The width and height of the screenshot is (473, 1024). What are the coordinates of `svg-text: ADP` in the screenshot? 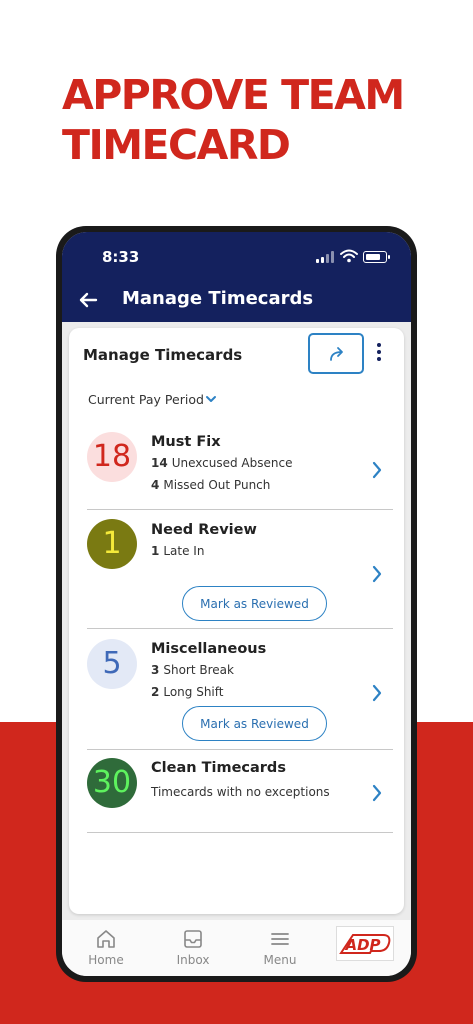 It's located at (362, 945).